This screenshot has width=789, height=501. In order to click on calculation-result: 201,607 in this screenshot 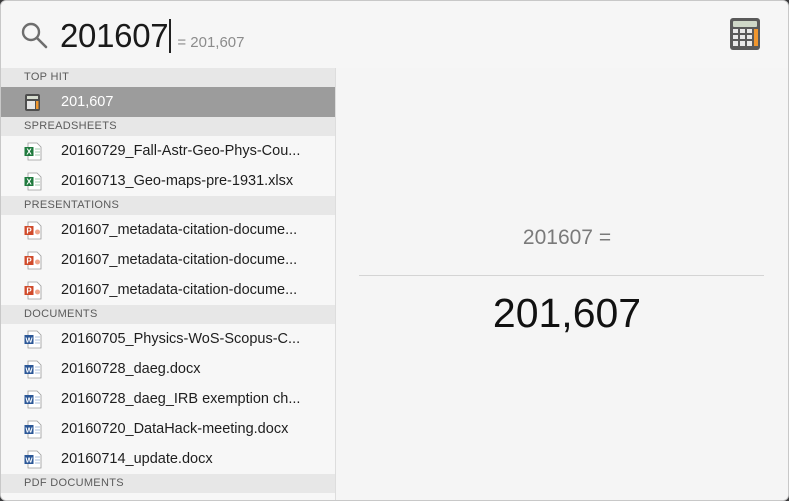, I will do `click(562, 313)`.